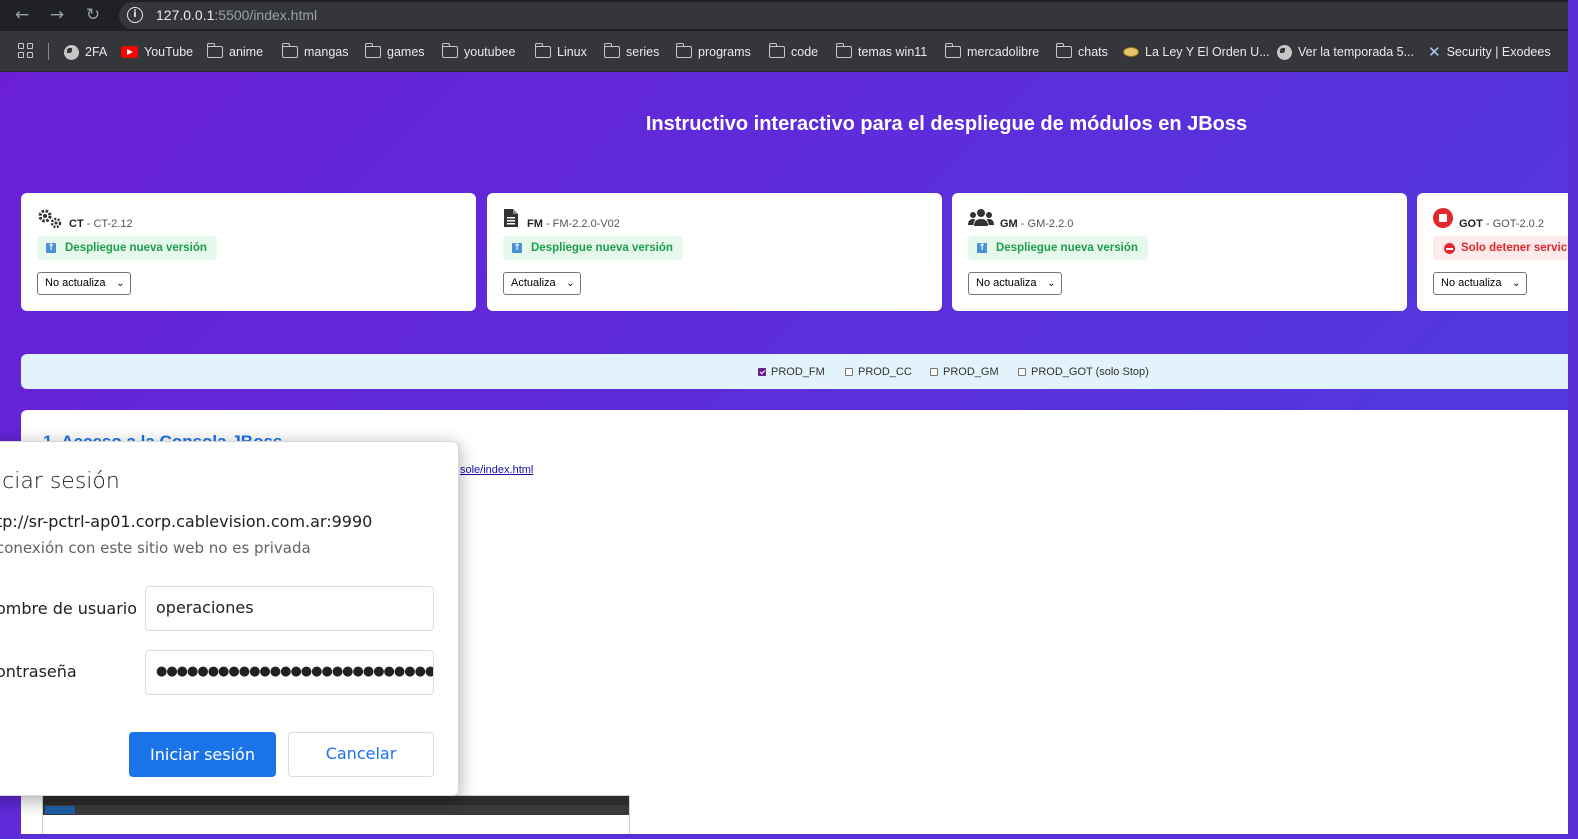 This screenshot has height=839, width=1578. Describe the element at coordinates (57, 15) in the screenshot. I see `forward-icon: →` at that location.